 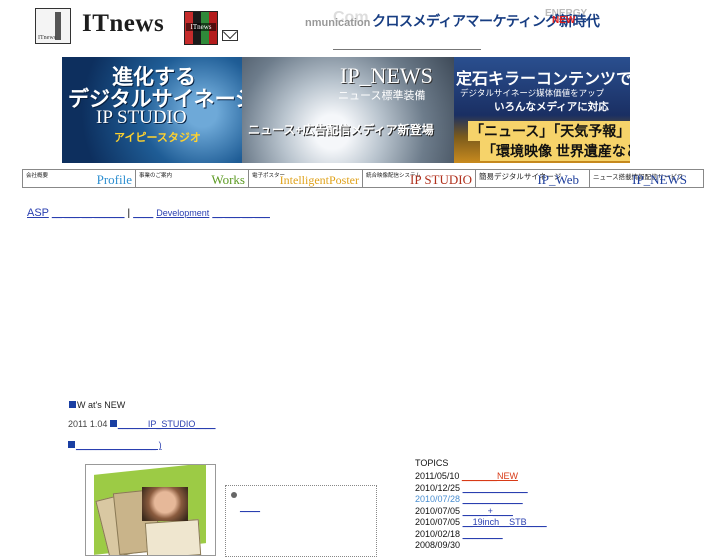 What do you see at coordinates (79, 178) in the screenshot?
I see `nav-item-profile: 会社概要 Profile` at bounding box center [79, 178].